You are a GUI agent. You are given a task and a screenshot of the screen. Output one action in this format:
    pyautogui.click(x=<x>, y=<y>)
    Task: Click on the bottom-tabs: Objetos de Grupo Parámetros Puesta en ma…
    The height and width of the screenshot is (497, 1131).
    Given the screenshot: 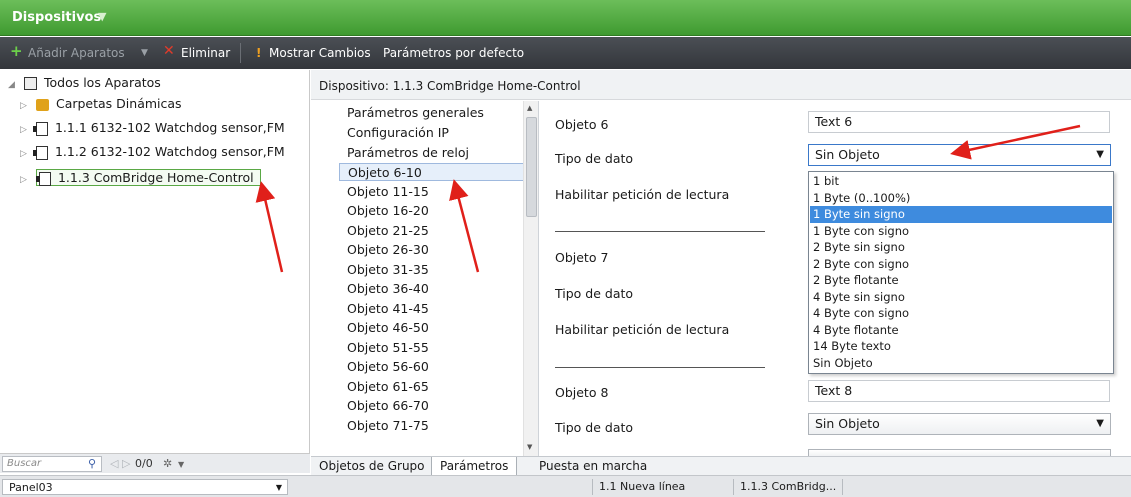 What is the action you would take?
    pyautogui.click(x=721, y=465)
    